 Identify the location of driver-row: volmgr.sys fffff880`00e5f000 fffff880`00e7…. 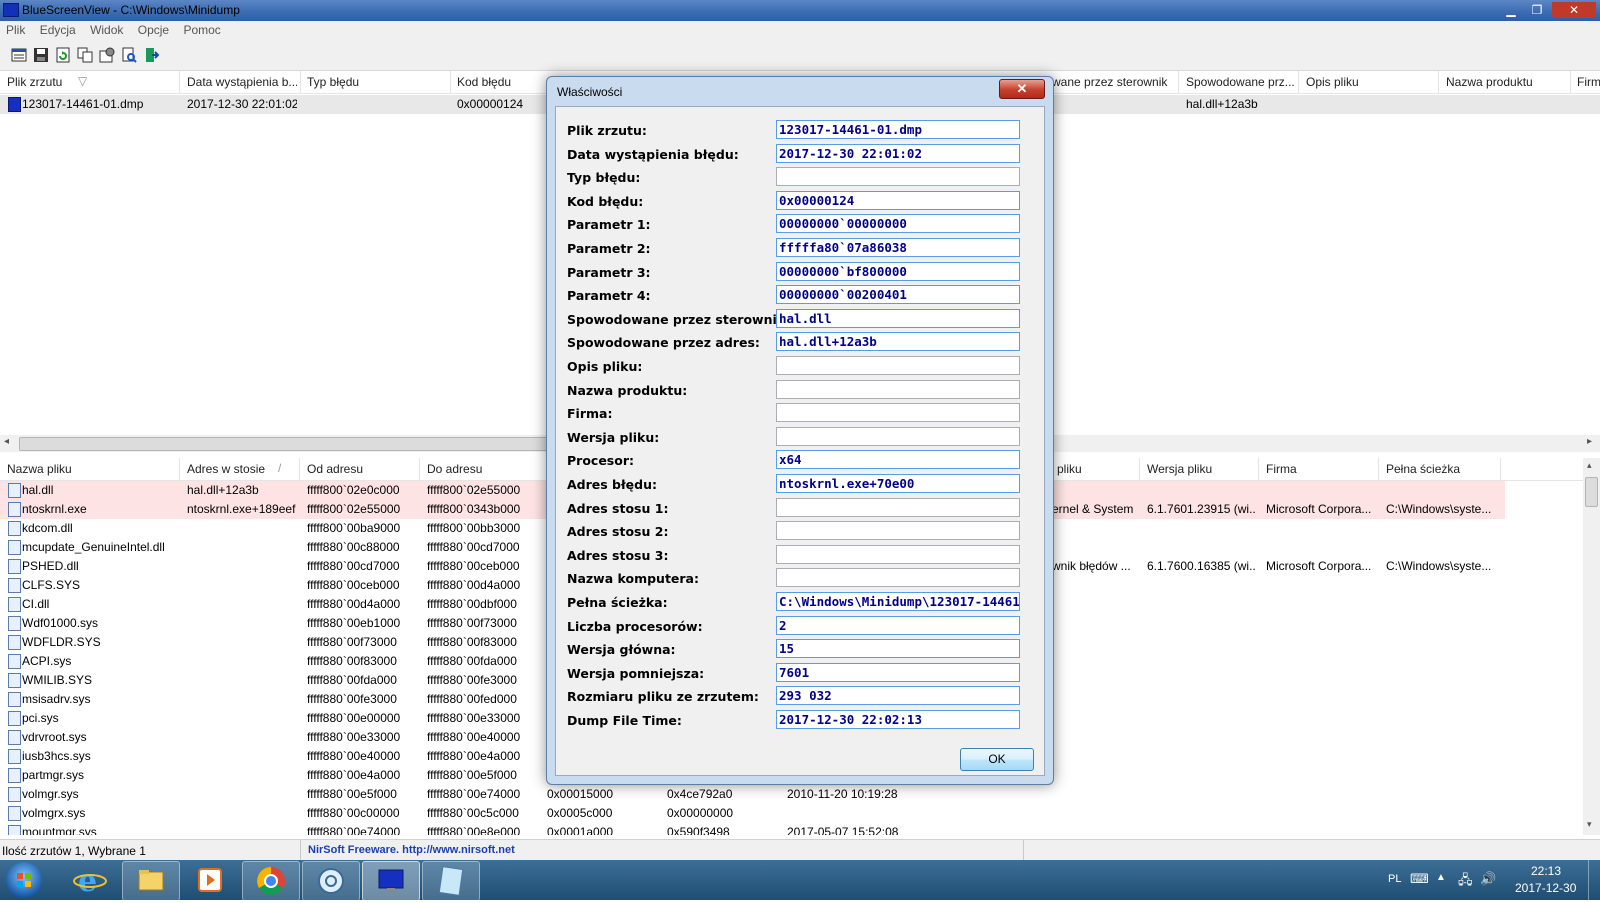
(752, 794).